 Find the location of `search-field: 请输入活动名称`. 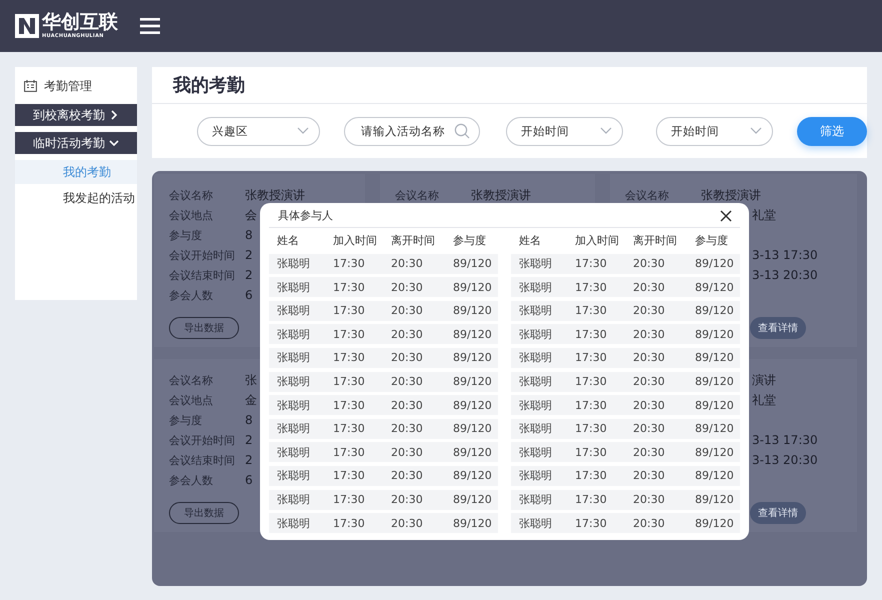

search-field: 请输入活动名称 is located at coordinates (412, 131).